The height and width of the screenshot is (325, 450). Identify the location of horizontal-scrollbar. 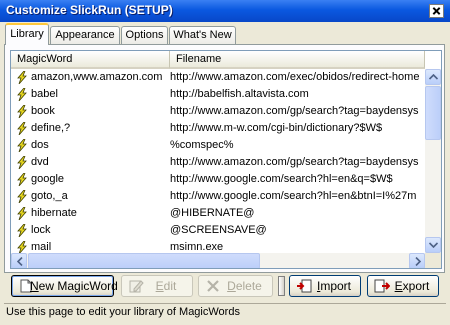
(218, 260).